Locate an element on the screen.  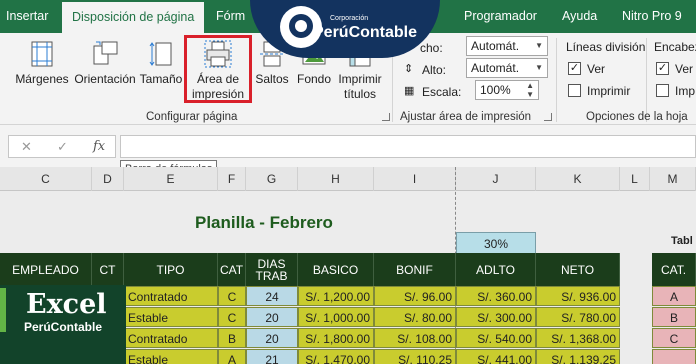
scale-label: Escala: is located at coordinates (442, 92).